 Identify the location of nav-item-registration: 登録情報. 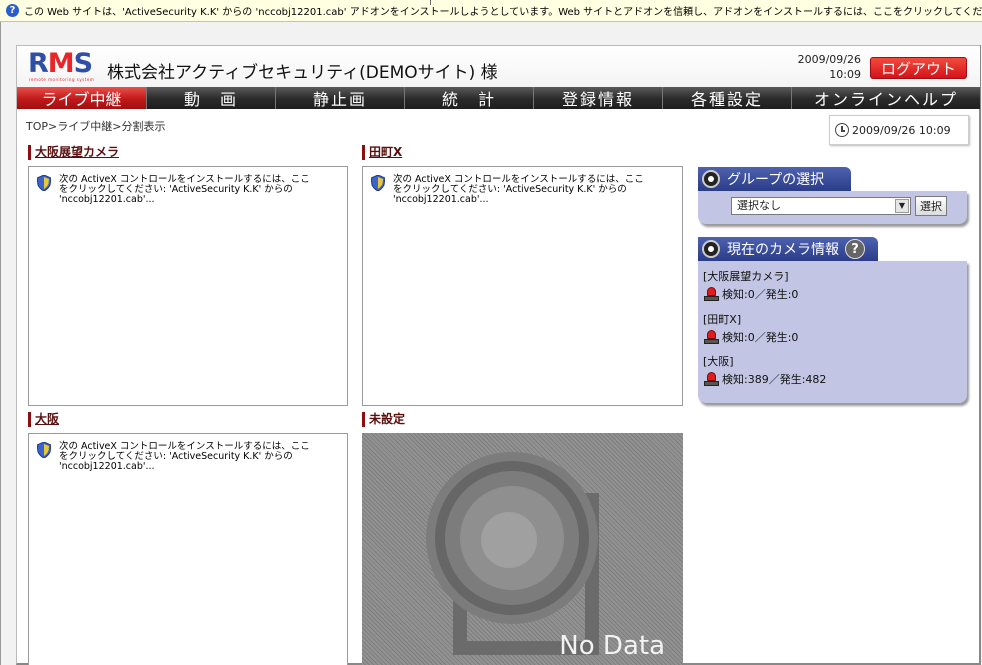
(598, 98).